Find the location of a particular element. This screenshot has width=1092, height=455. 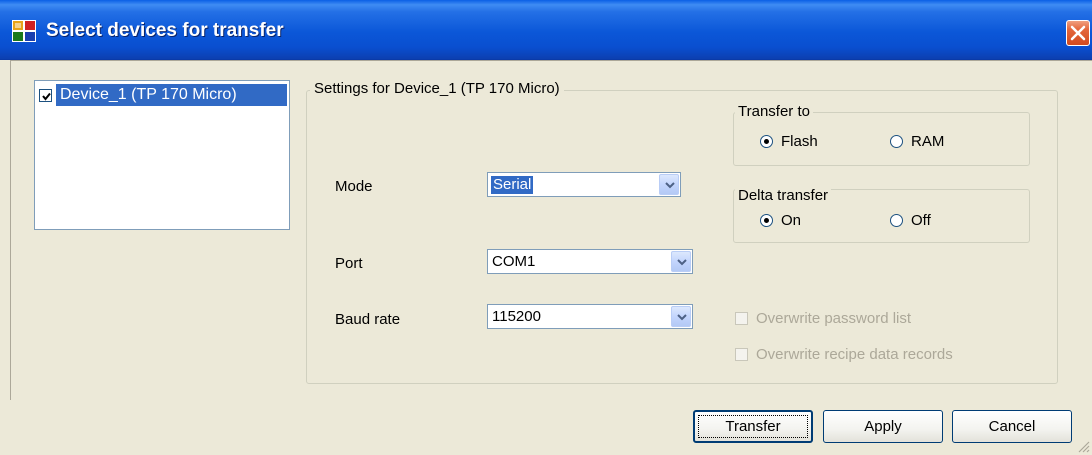

delta-on-label: On is located at coordinates (791, 220).